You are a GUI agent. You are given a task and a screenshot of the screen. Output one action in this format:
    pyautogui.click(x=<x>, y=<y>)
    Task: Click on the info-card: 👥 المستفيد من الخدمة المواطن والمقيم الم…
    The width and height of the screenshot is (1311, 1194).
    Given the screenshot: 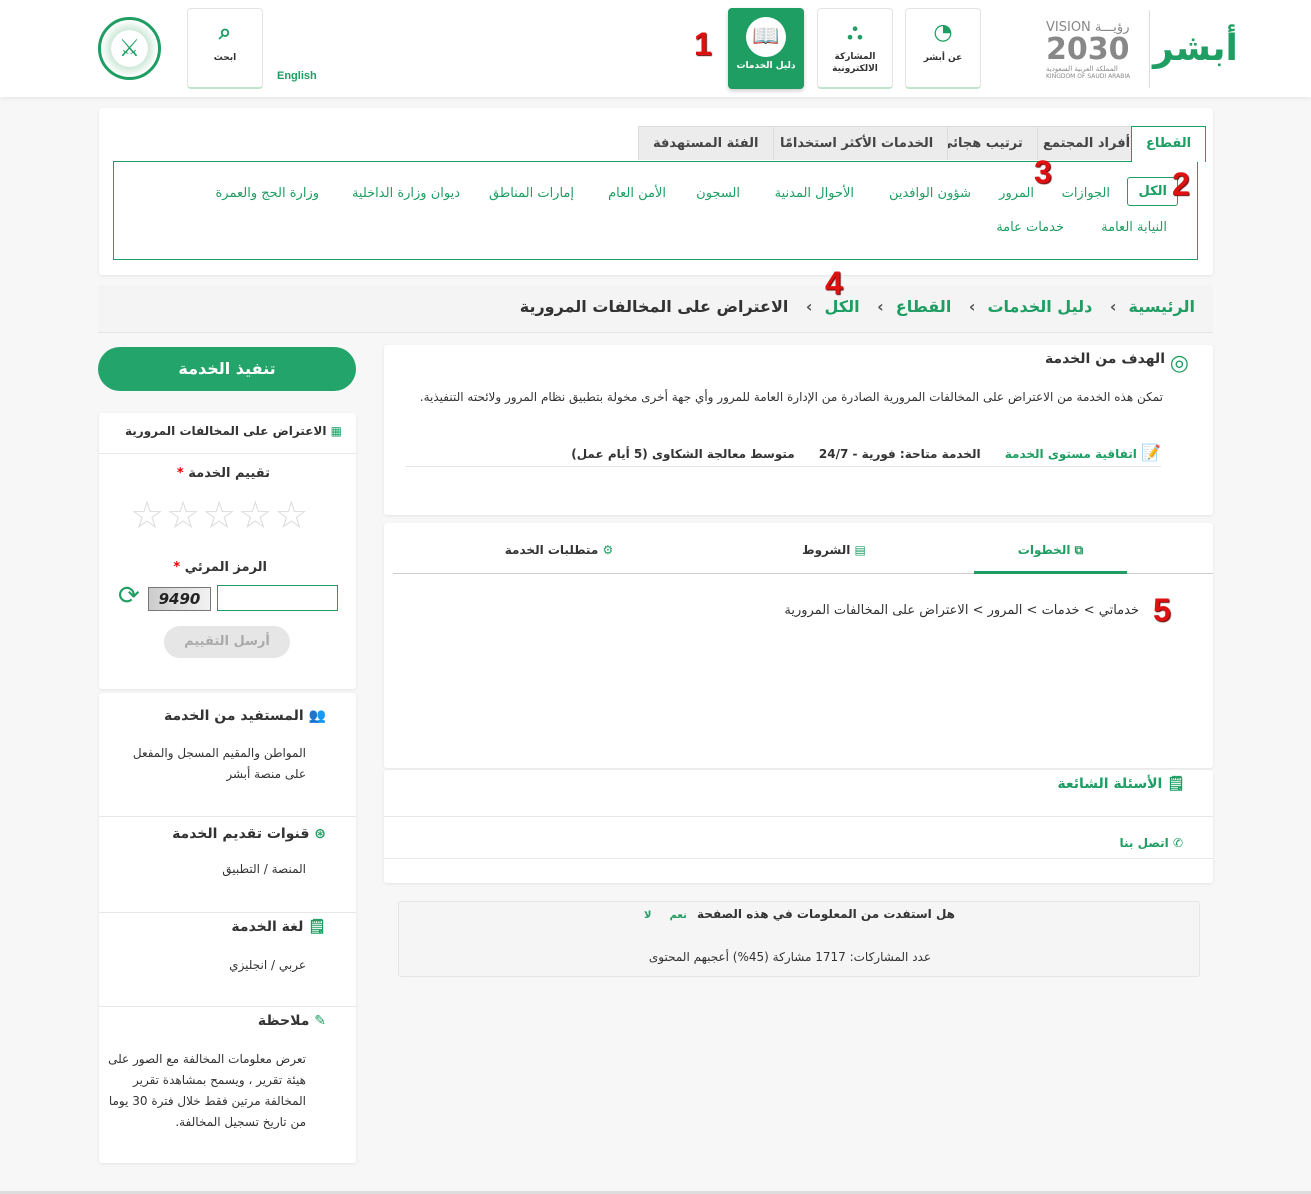 What is the action you would take?
    pyautogui.click(x=227, y=928)
    